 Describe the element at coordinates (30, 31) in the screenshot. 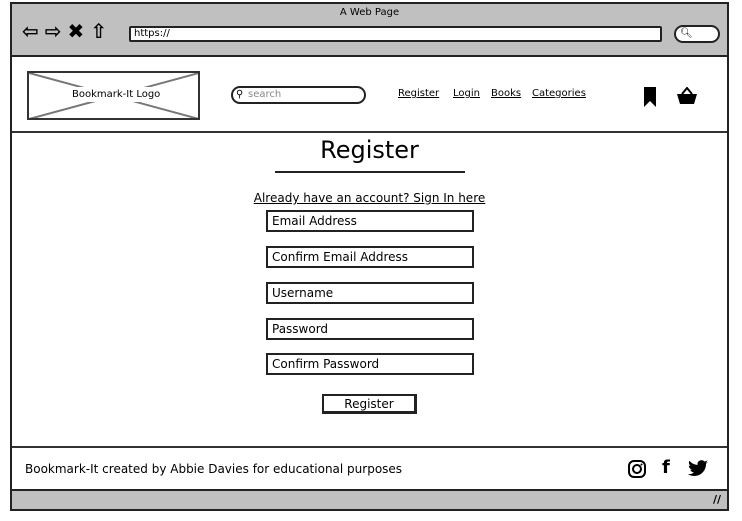

I see `back-arrow-icon: ⇦` at that location.